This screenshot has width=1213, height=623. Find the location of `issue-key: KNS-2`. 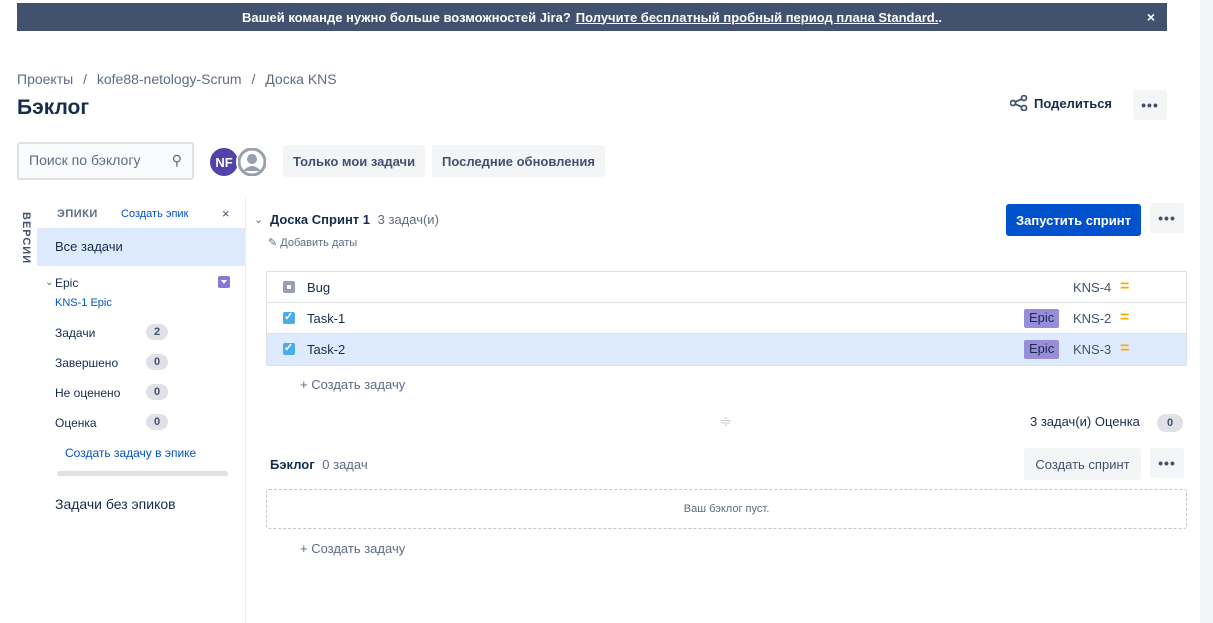

issue-key: KNS-2 is located at coordinates (1092, 318).